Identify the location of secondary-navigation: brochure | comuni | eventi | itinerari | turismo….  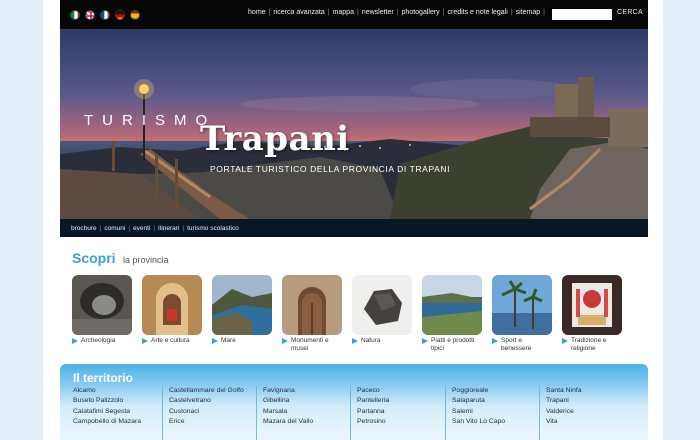
(354, 228).